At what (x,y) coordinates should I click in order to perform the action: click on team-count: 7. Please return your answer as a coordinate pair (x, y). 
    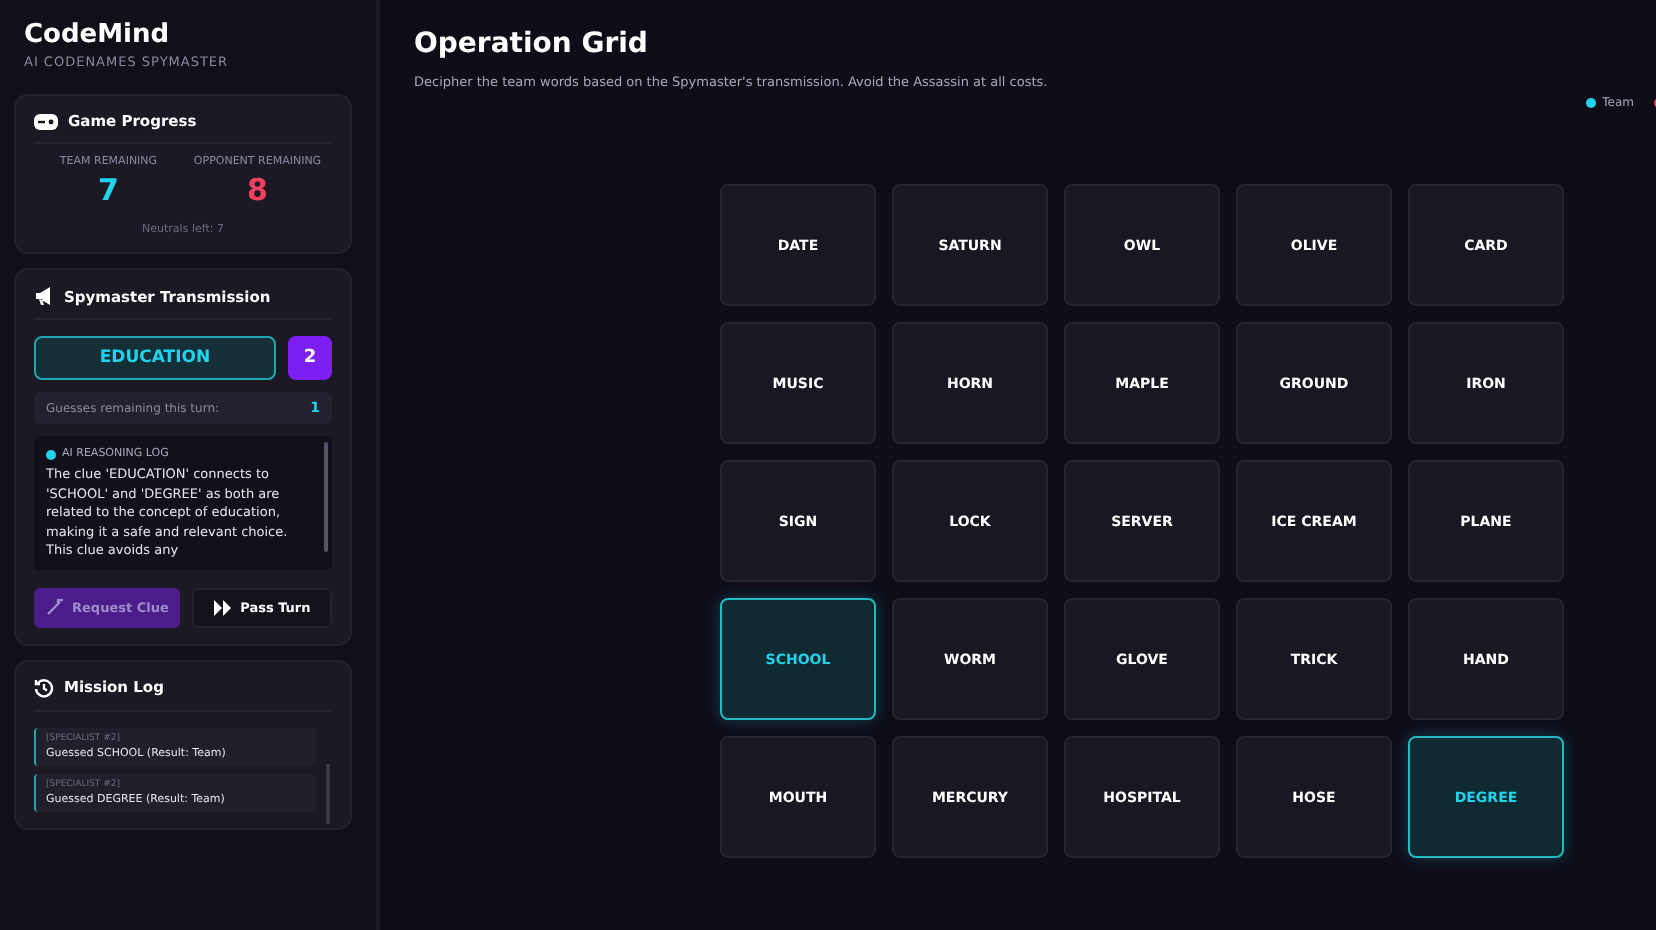
    Looking at the image, I should click on (108, 190).